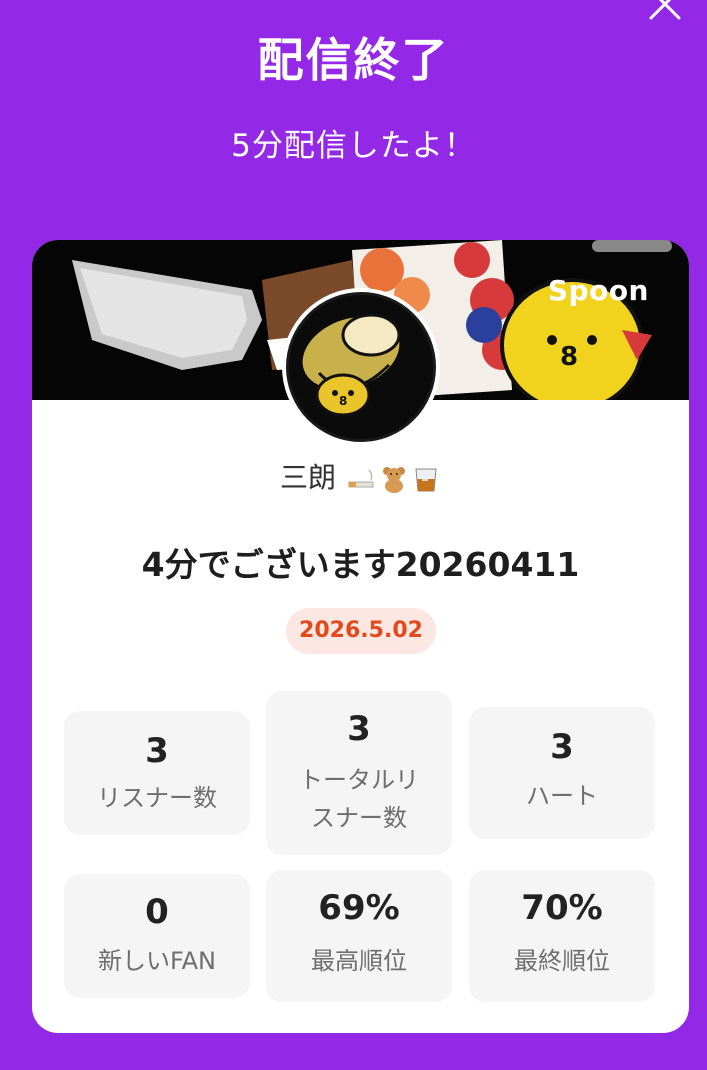  Describe the element at coordinates (359, 780) in the screenshot. I see `stat-label-line1: トータルリ` at that location.